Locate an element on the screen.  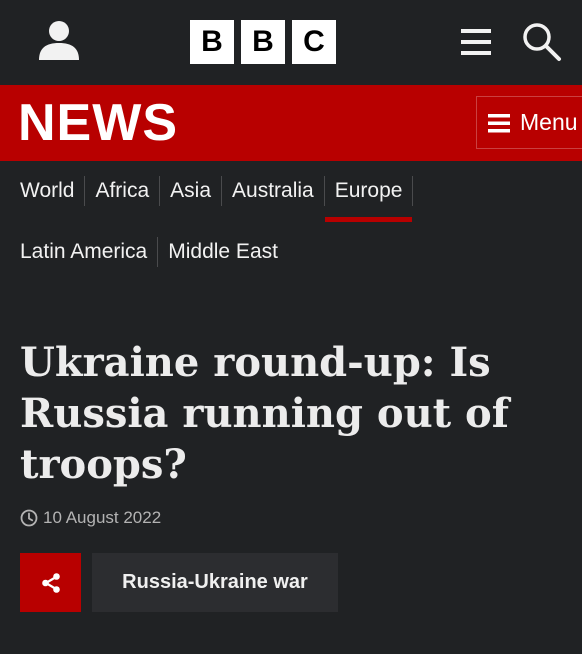
nav-item-world: World is located at coordinates (52, 191).